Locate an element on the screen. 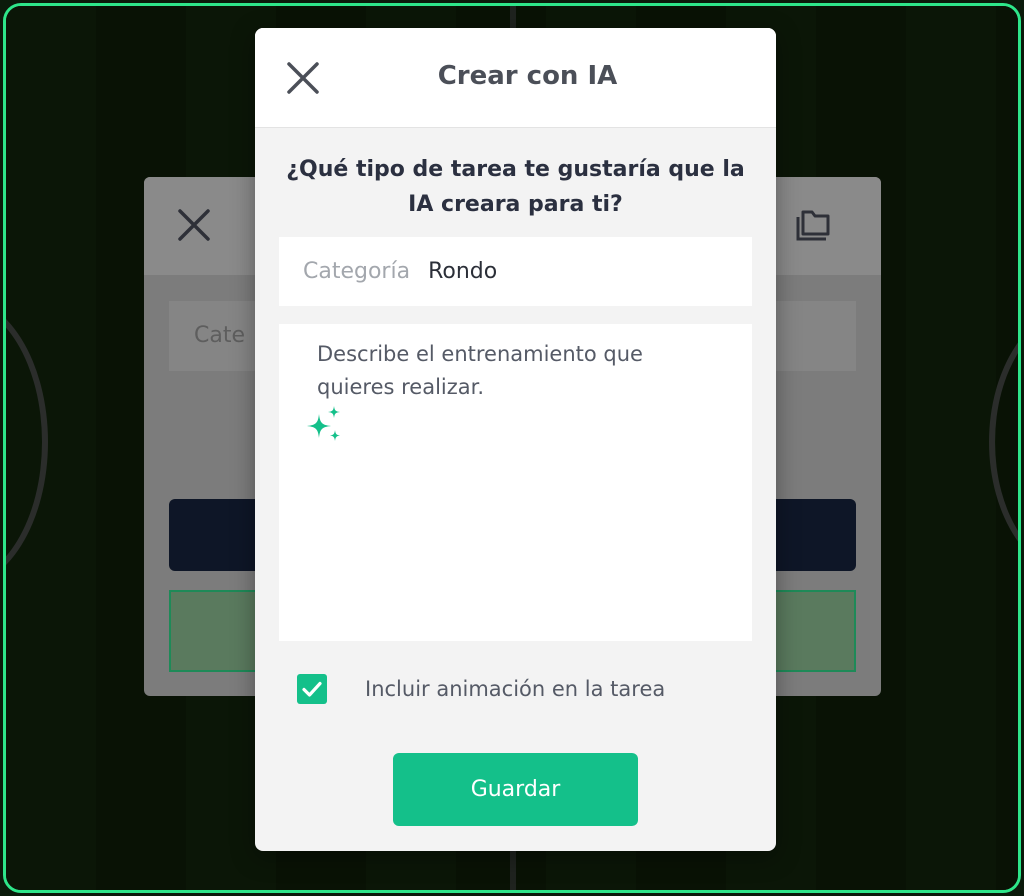  sparkle-icon is located at coordinates (323, 423).